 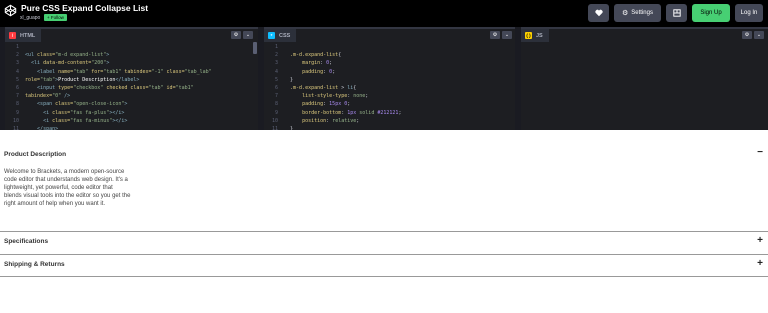 I want to click on css-pane-header: * CSS ⚙ ⌄, so click(x=389, y=34).